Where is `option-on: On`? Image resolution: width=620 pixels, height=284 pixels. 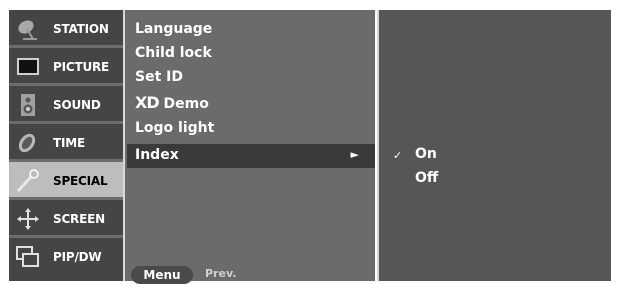 option-on: On is located at coordinates (426, 154).